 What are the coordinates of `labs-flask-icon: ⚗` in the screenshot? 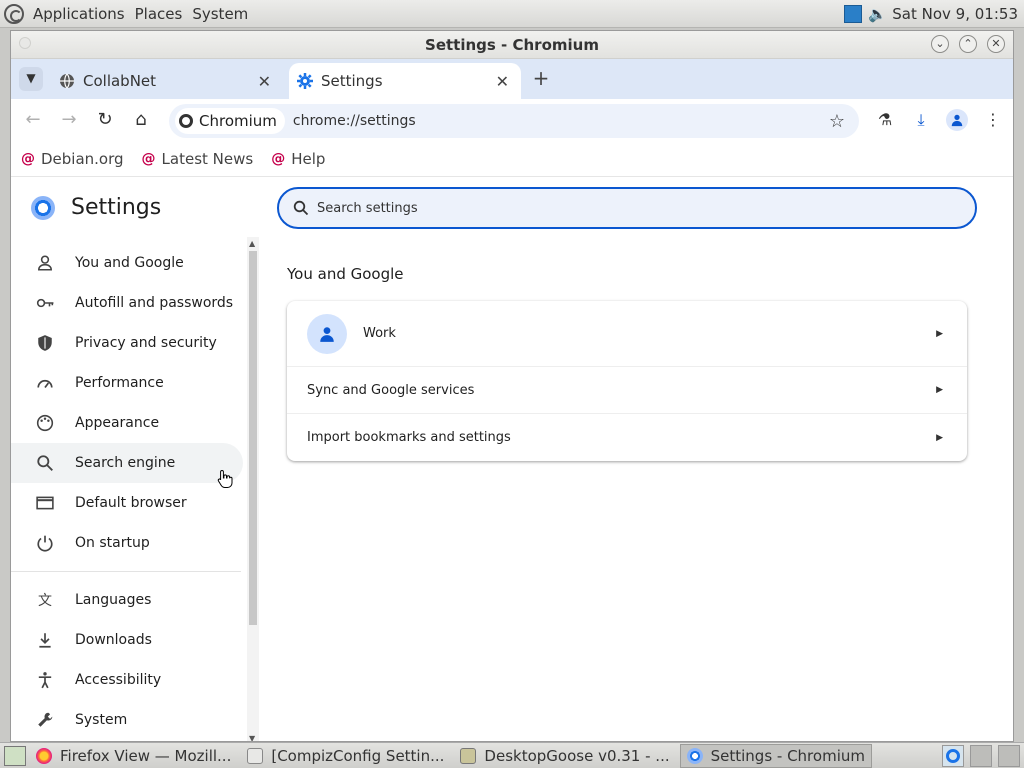 It's located at (885, 120).